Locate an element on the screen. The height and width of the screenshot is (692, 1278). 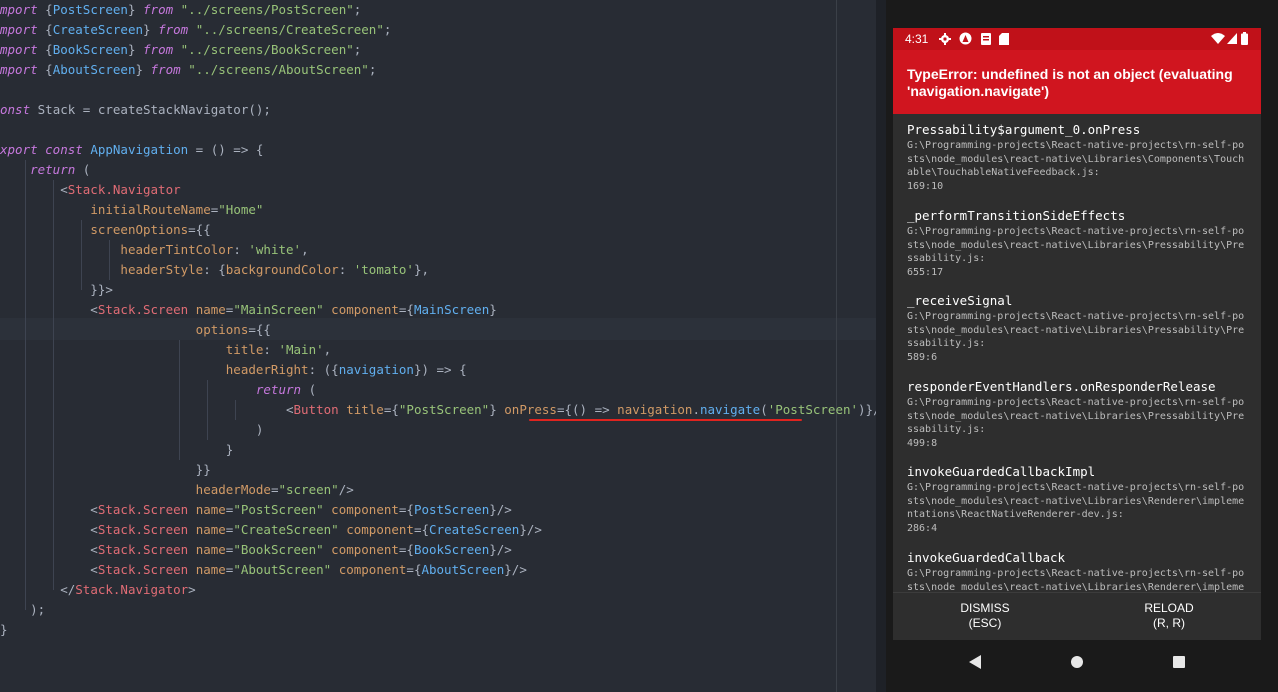
code-token: AboutScreen is located at coordinates (94, 69).